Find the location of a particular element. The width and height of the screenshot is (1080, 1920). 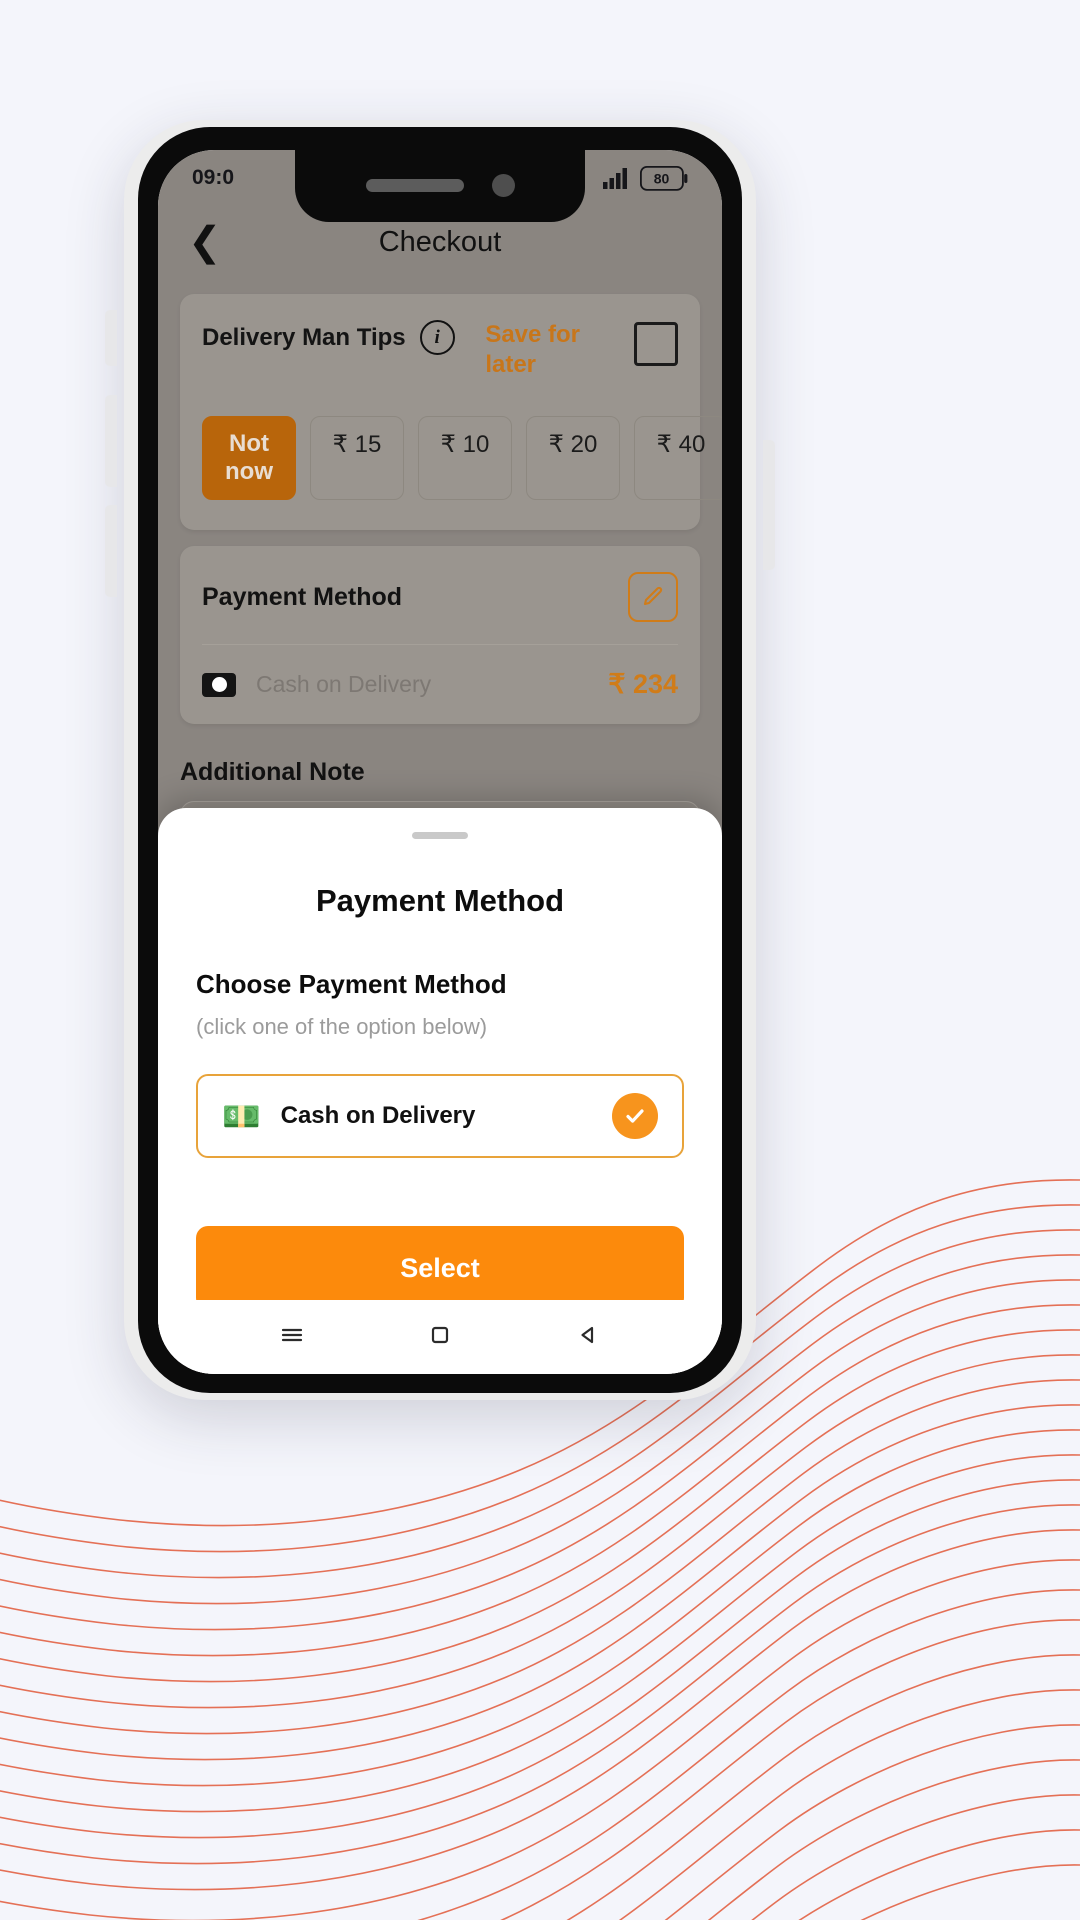

battery-level-text: 80 is located at coordinates (662, 178).